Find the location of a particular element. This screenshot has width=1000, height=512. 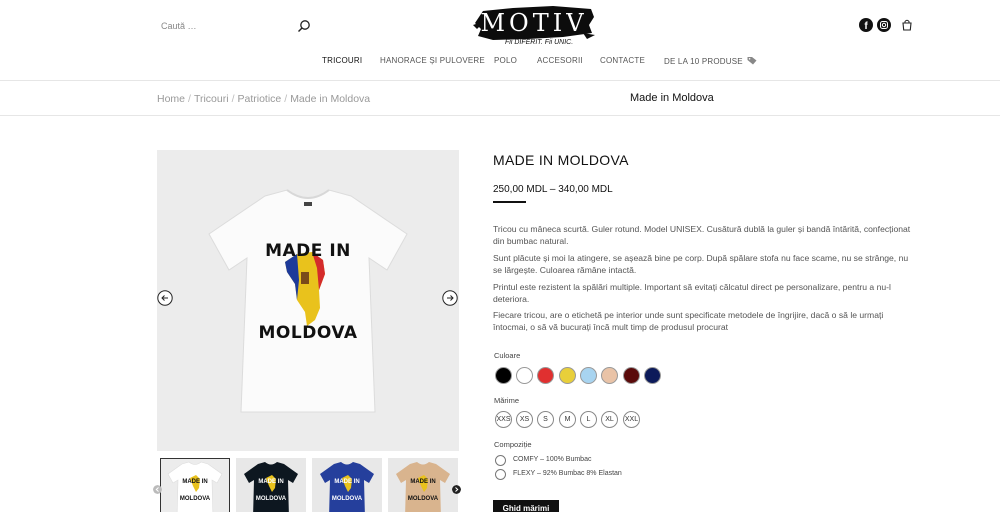

nav-item-bulk: DE LA 10 PRODUSE is located at coordinates (710, 61).